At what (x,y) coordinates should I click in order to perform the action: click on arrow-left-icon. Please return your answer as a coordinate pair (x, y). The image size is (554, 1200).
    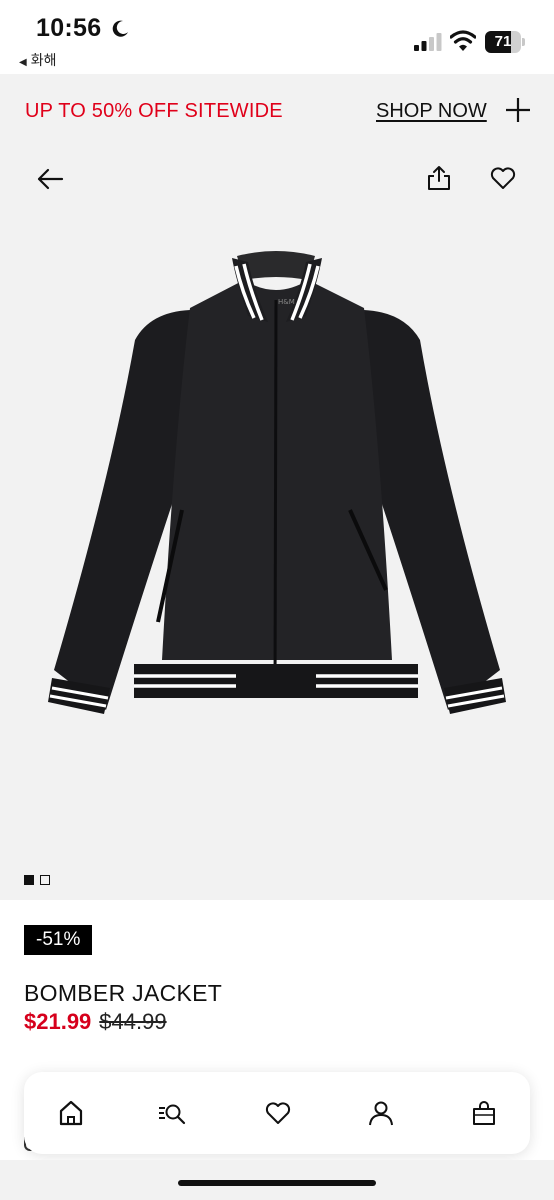
    Looking at the image, I should click on (50, 179).